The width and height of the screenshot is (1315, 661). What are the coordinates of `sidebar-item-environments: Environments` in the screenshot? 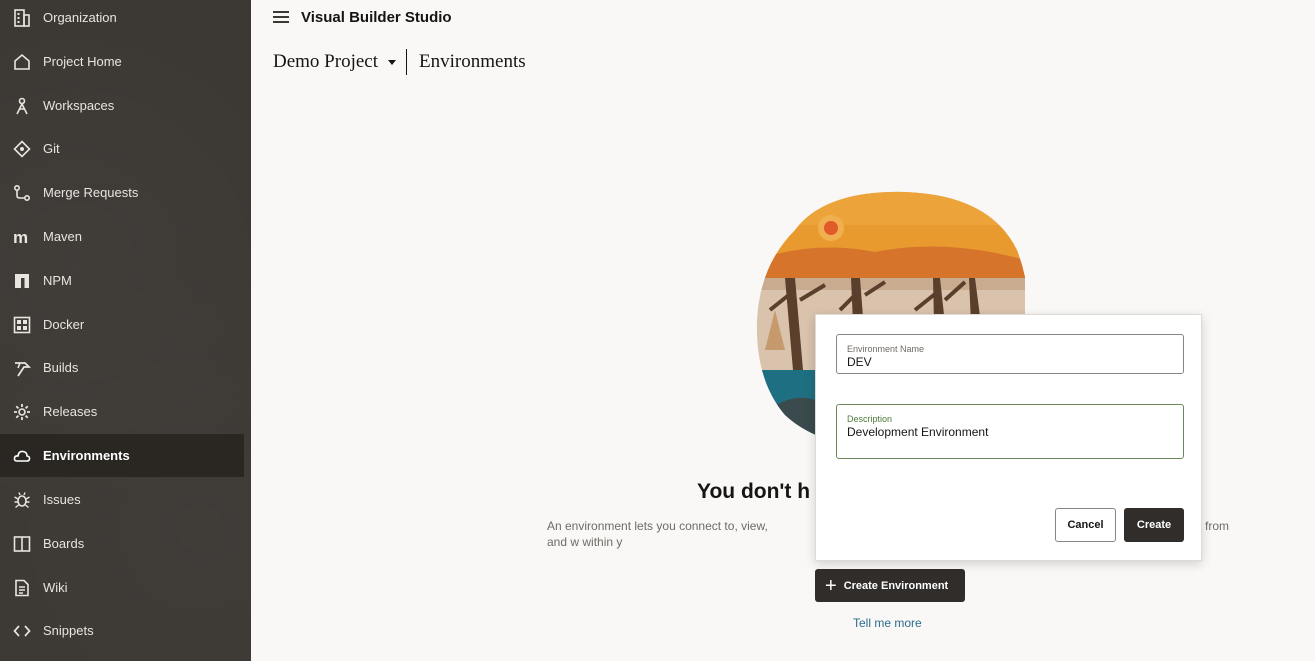 It's located at (122, 455).